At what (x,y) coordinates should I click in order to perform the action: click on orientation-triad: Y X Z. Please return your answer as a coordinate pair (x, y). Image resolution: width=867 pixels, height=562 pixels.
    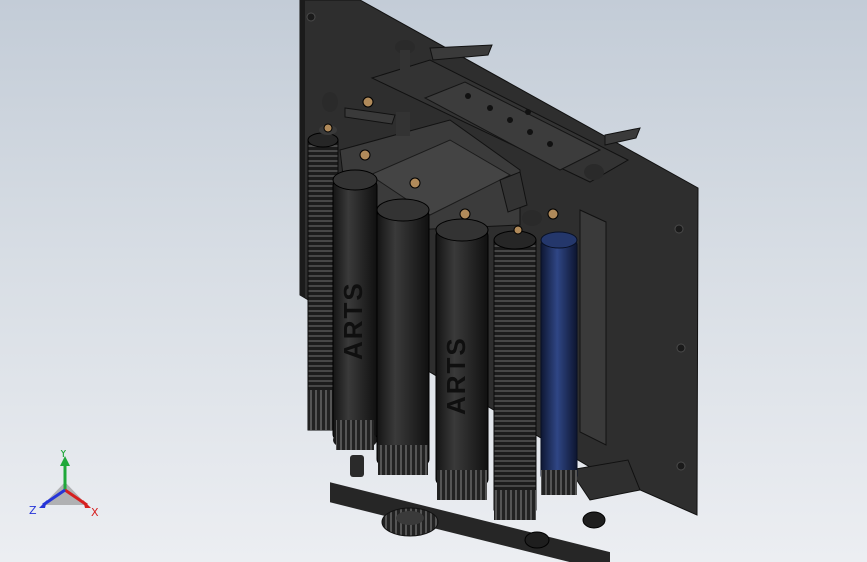
    Looking at the image, I should click on (65, 487).